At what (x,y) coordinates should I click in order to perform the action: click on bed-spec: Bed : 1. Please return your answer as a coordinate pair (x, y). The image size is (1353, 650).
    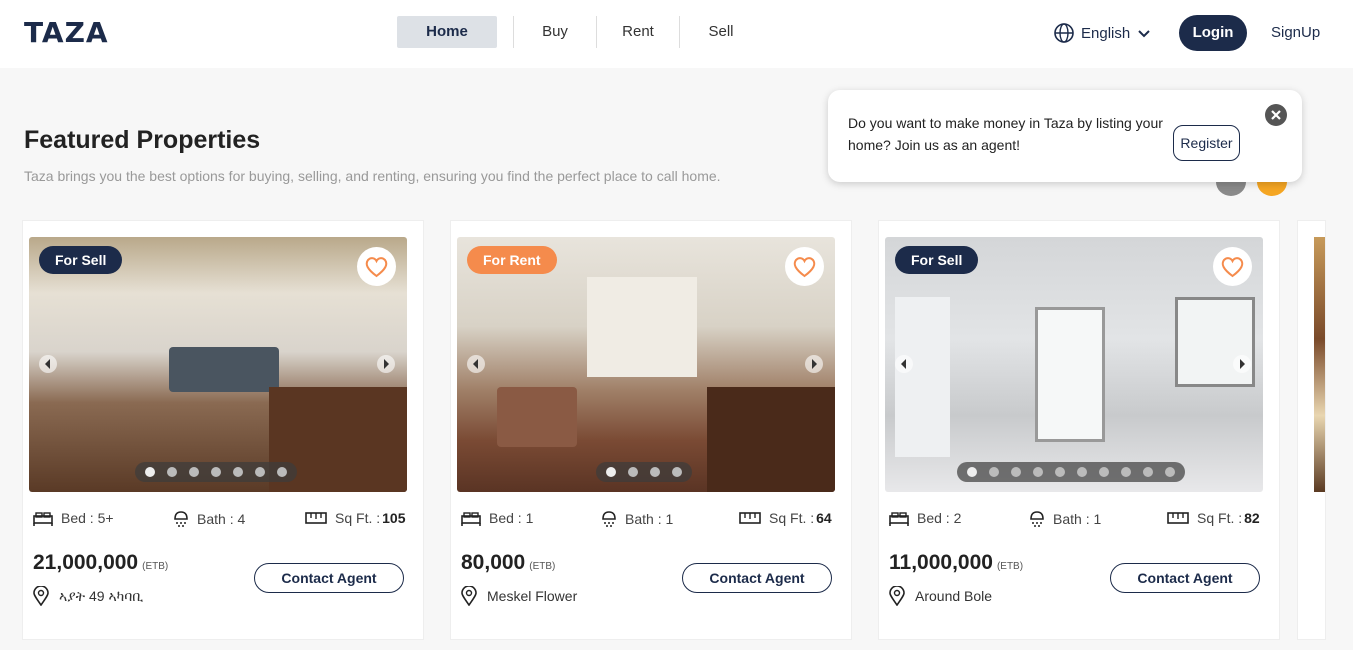
    Looking at the image, I should click on (497, 518).